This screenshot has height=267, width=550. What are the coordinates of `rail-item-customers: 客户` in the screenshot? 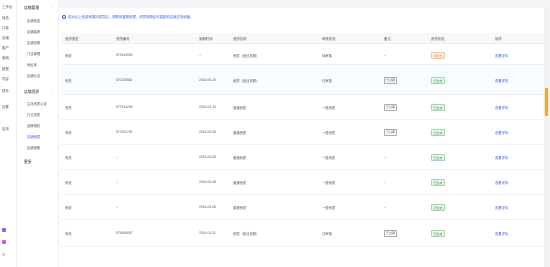 It's located at (5, 47).